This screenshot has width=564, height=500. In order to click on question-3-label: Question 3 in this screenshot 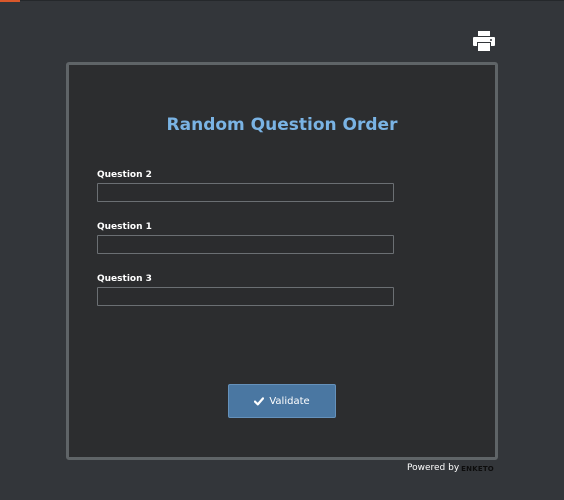, I will do `click(124, 279)`.